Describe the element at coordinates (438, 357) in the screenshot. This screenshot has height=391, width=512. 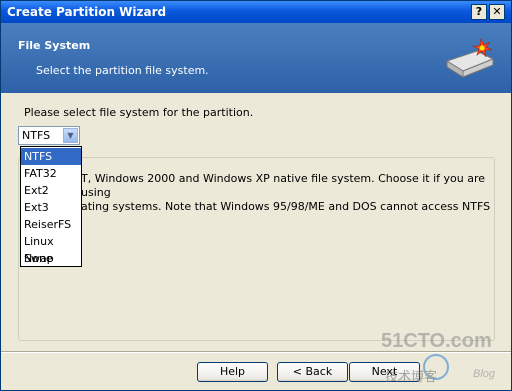
I see `site-watermark: 51CTO.com 技术博客 Blog` at that location.